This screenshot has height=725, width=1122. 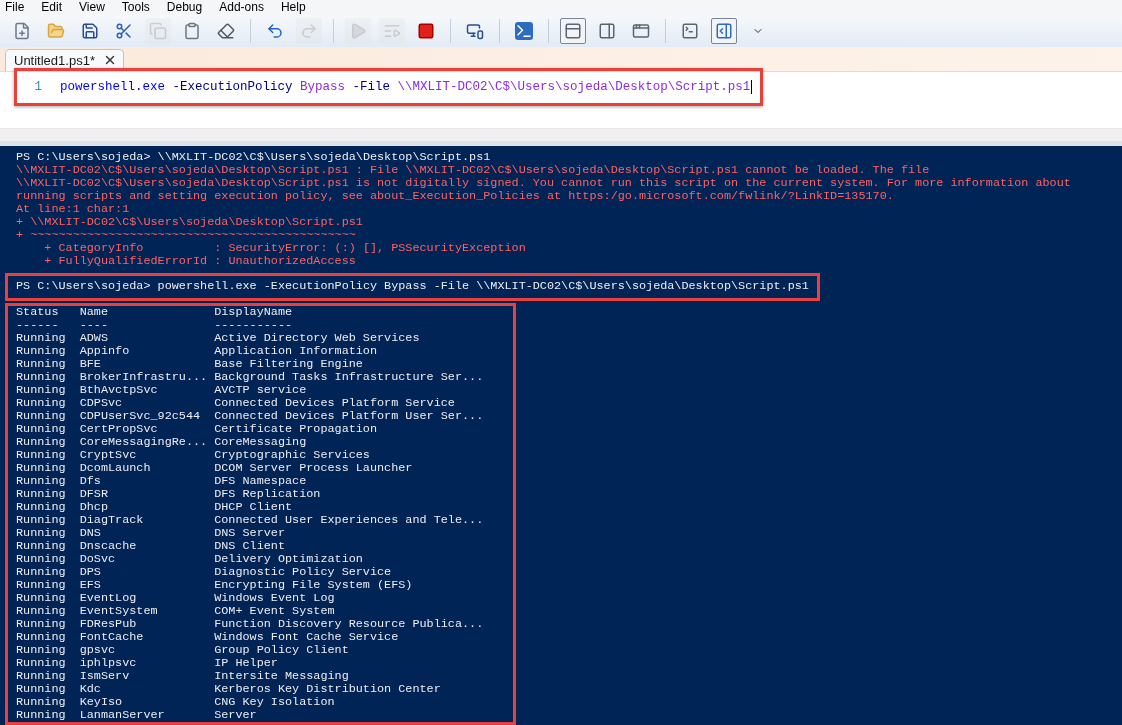 What do you see at coordinates (293, 7) in the screenshot?
I see `menu-item: Help` at bounding box center [293, 7].